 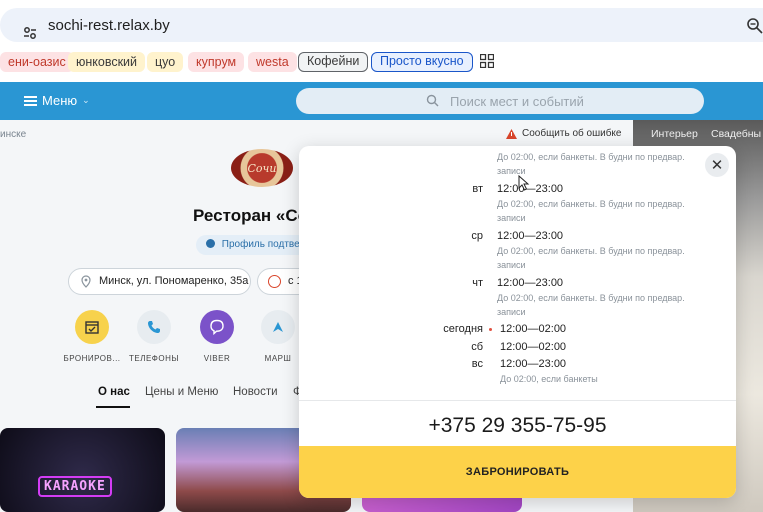 I want to click on karaoke-sign: KARAOKE, so click(x=75, y=486).